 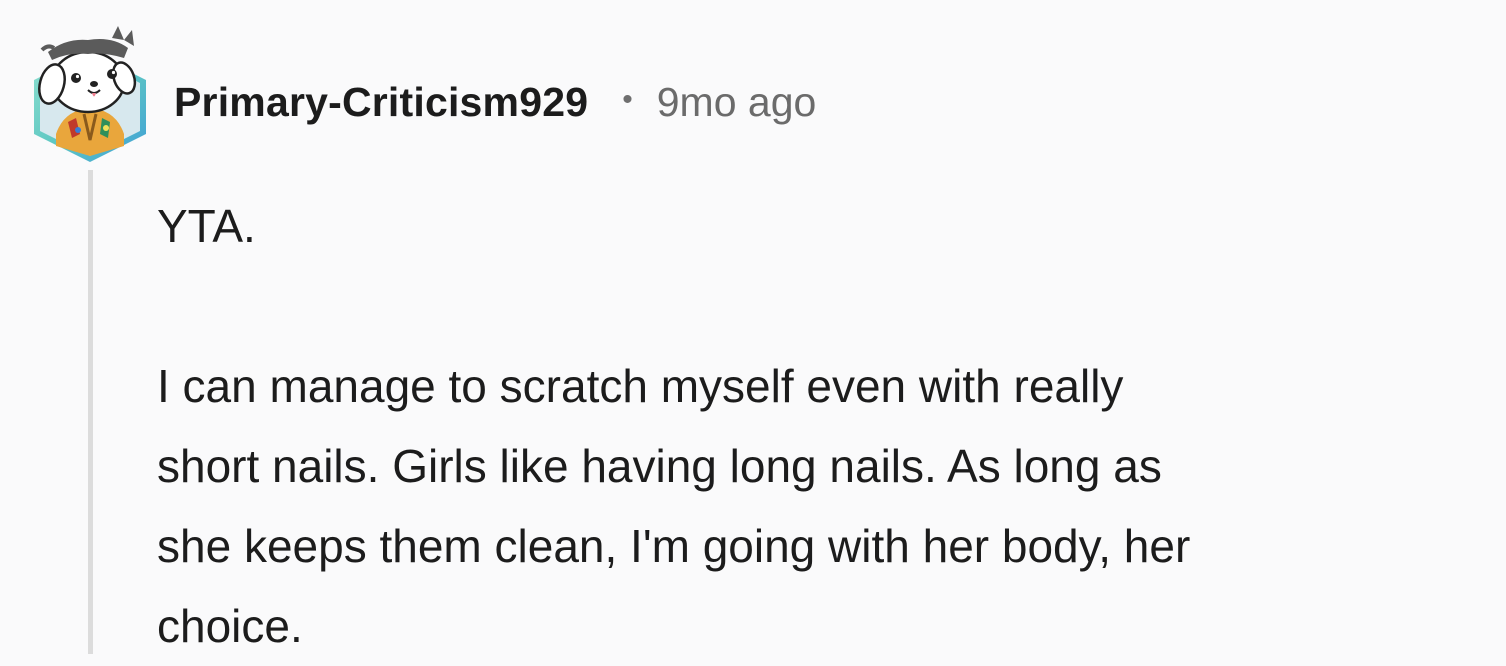 I want to click on cartoon-dog-avatar-icon, so click(x=90, y=94).